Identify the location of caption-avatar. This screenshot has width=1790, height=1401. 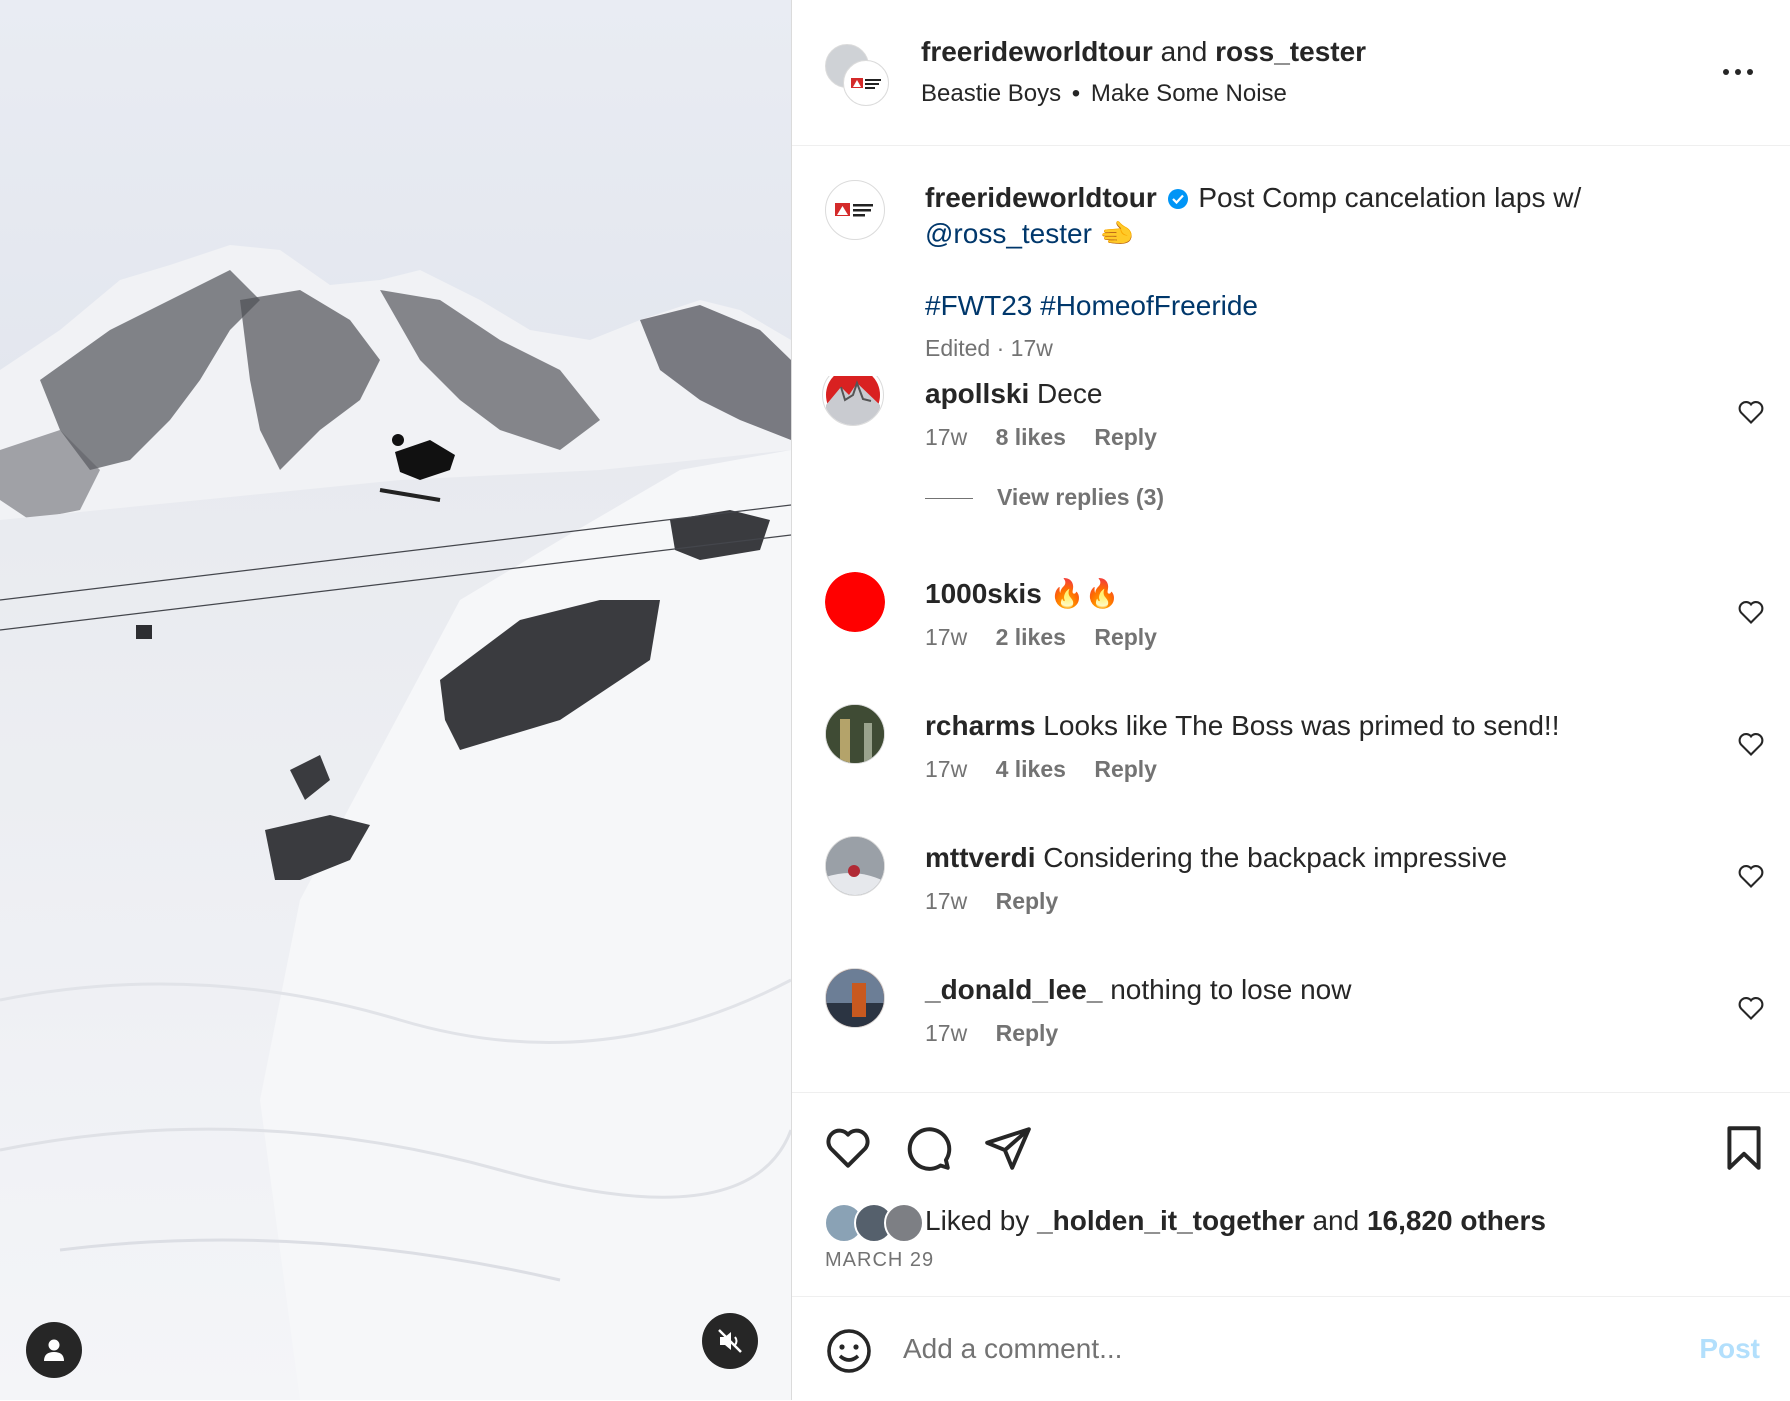
(855, 210).